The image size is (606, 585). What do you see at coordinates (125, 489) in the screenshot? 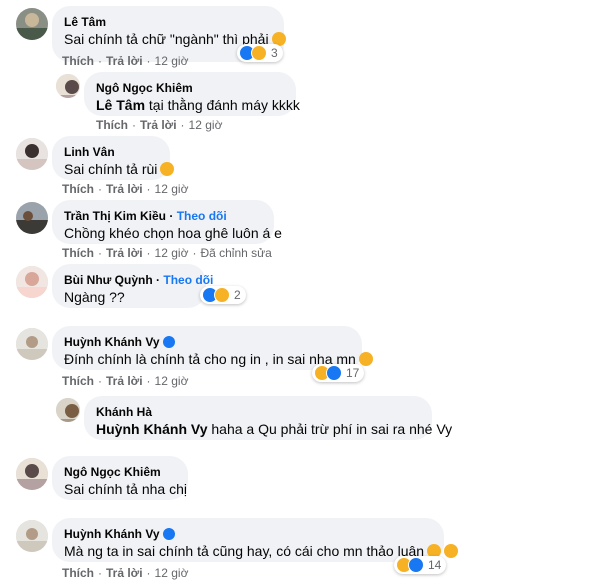
I see `comment-text: Sai chính tả nha chị` at bounding box center [125, 489].